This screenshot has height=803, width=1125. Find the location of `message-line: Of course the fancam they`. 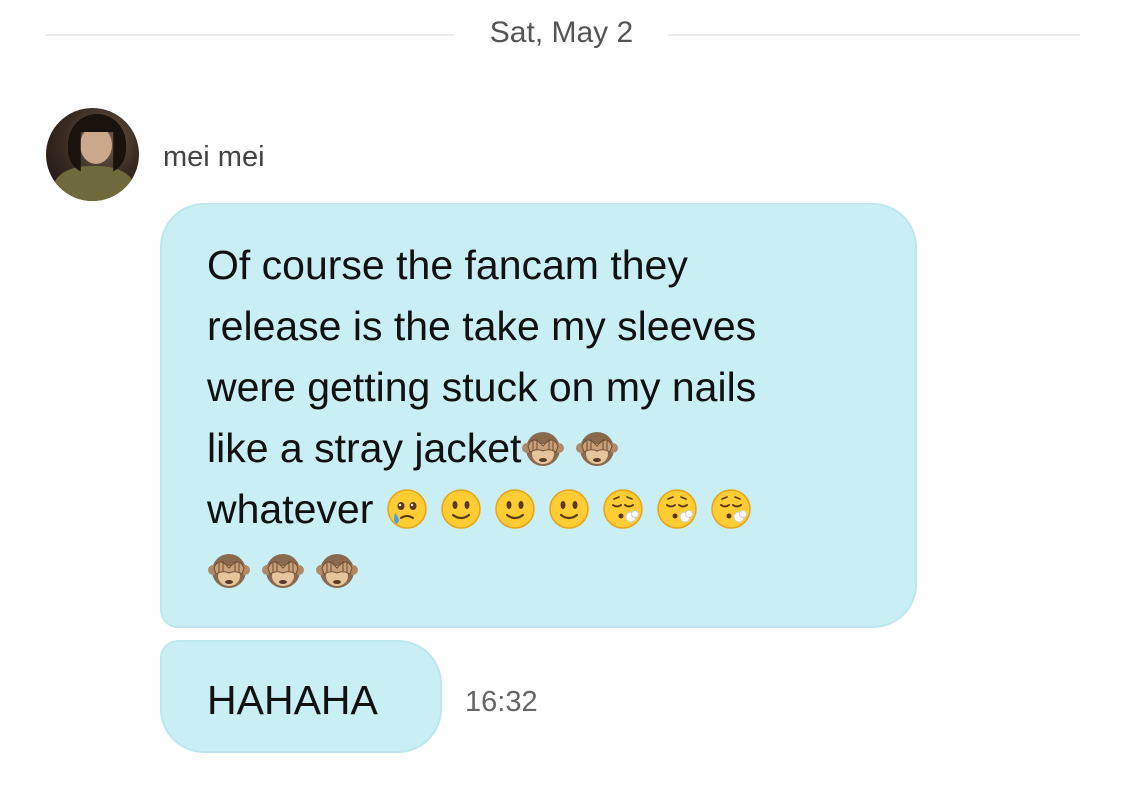

message-line: Of course the fancam they is located at coordinates (447, 265).